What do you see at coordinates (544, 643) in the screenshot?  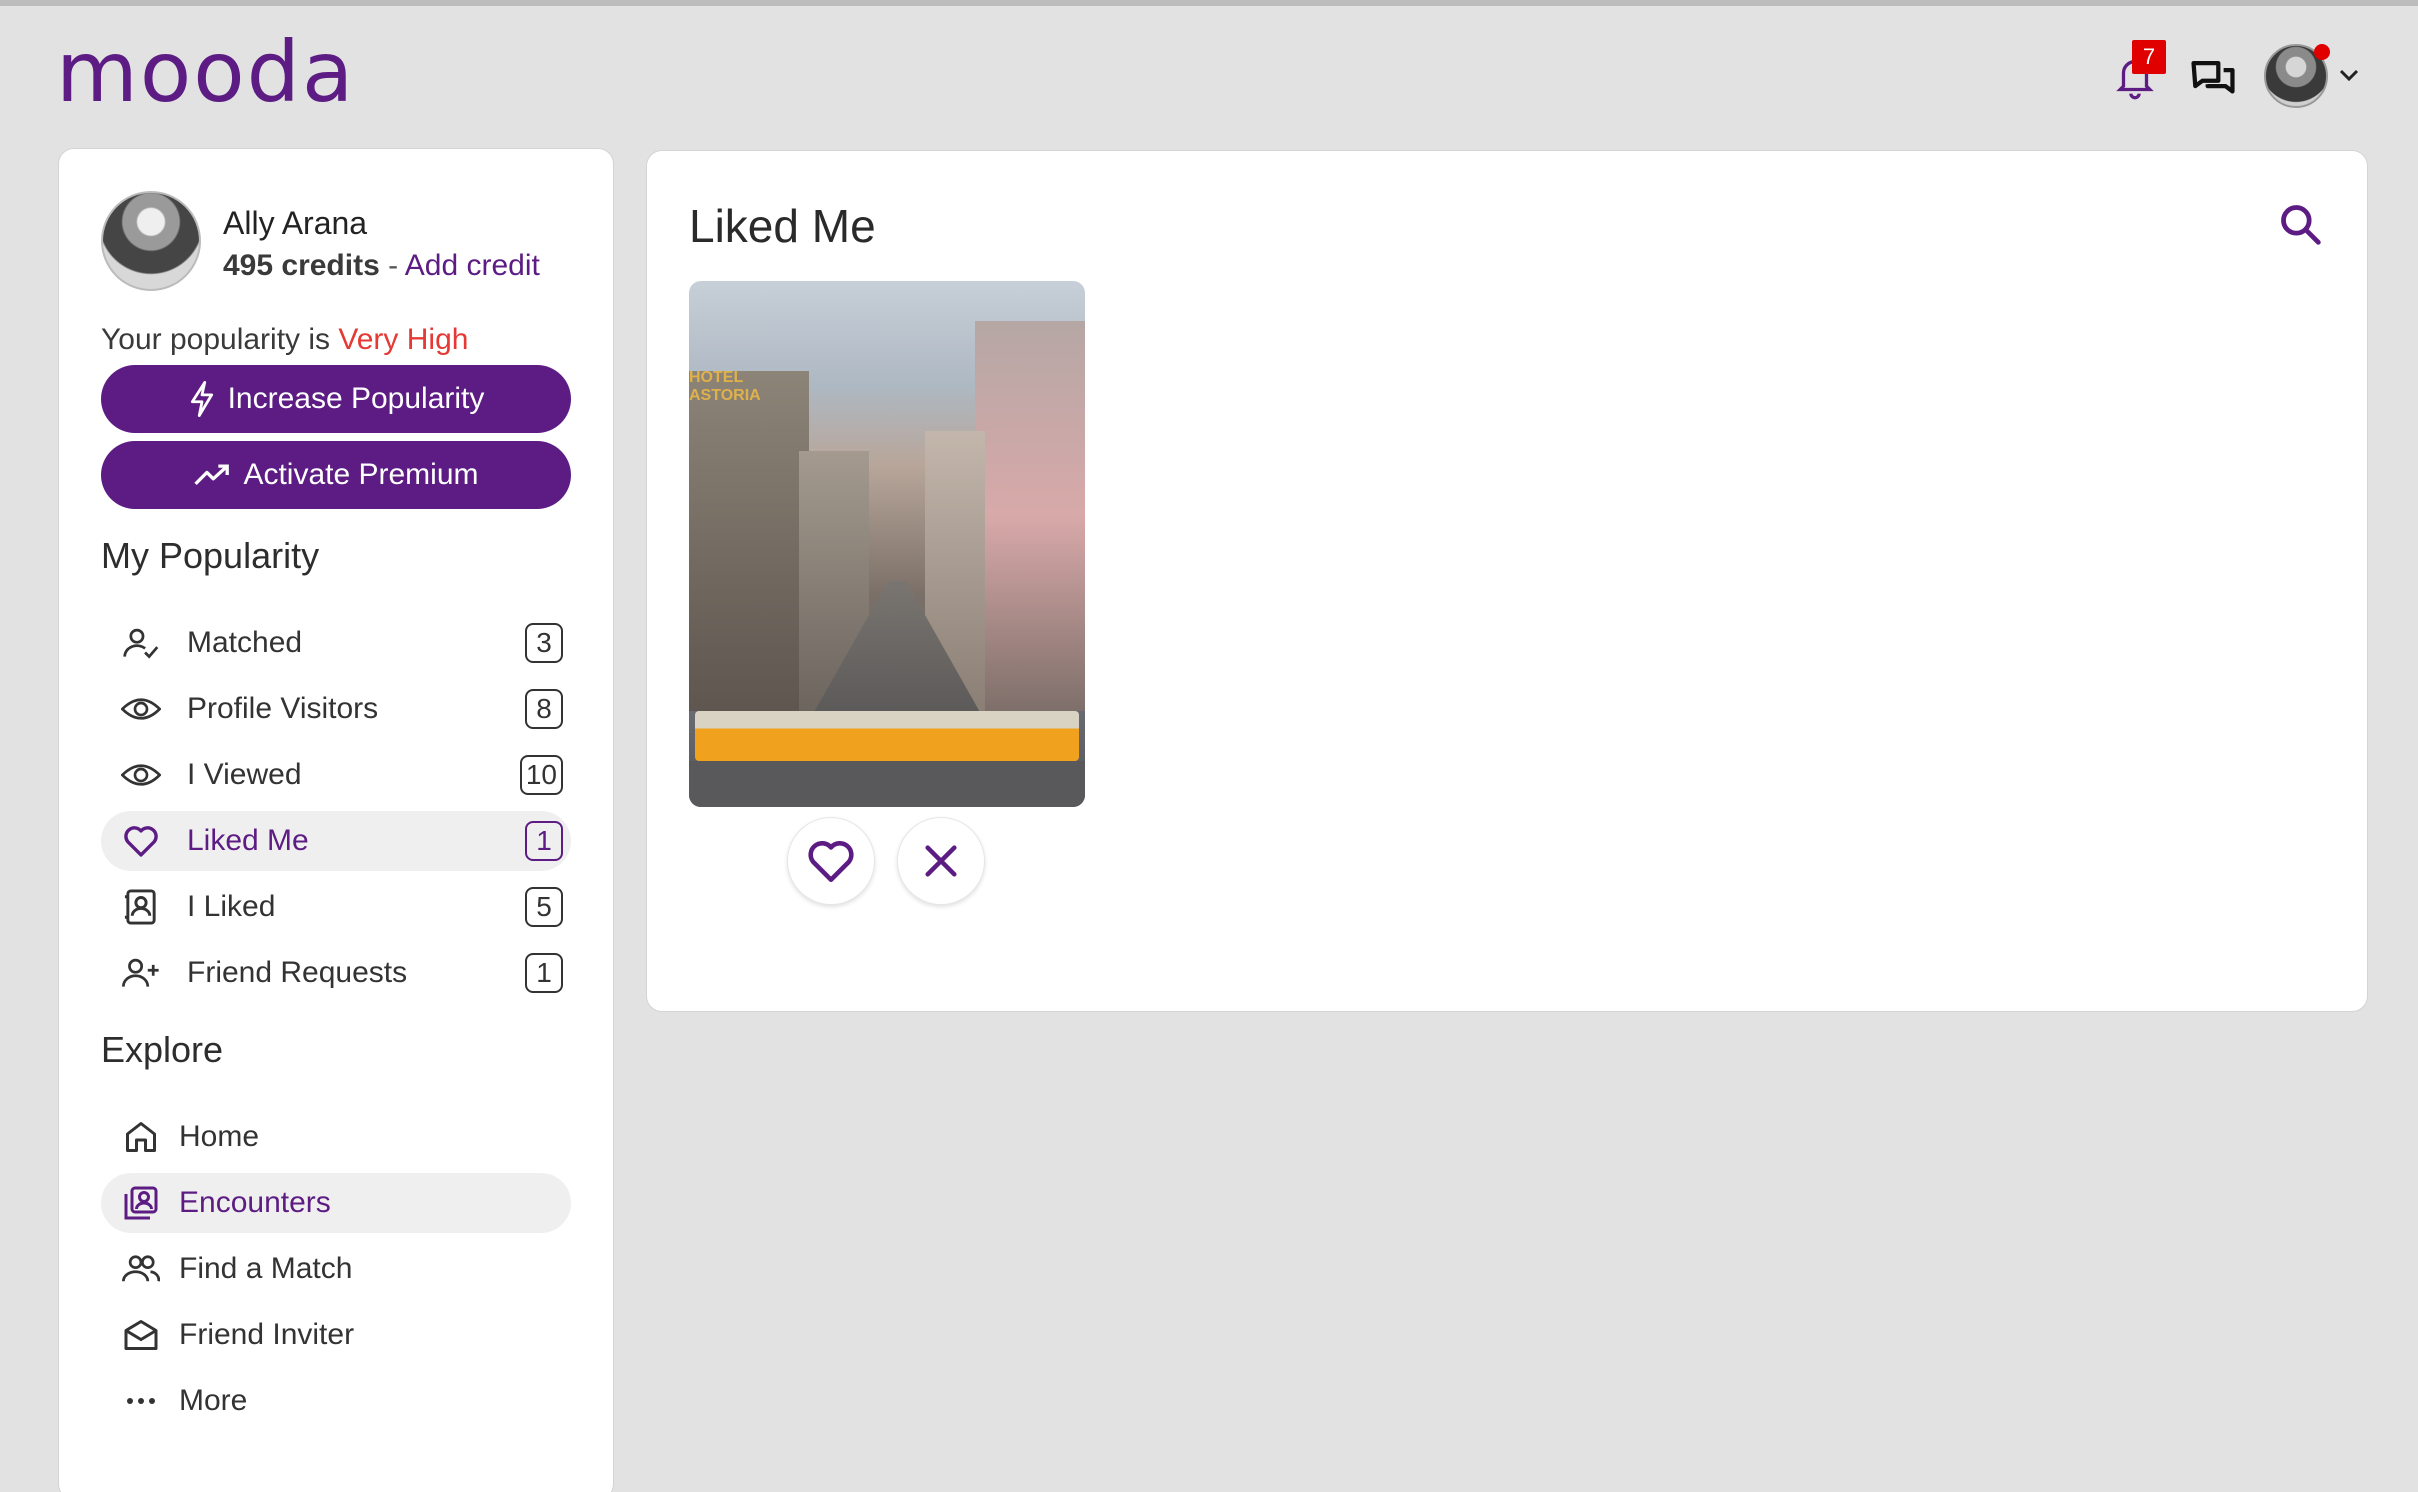 I see `count-badge: 3` at bounding box center [544, 643].